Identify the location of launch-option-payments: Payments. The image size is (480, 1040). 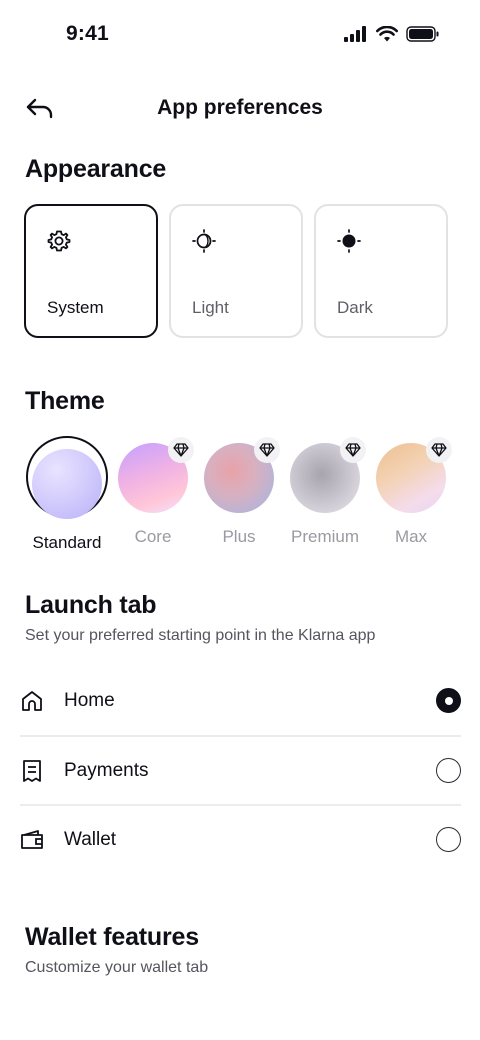
(240, 769).